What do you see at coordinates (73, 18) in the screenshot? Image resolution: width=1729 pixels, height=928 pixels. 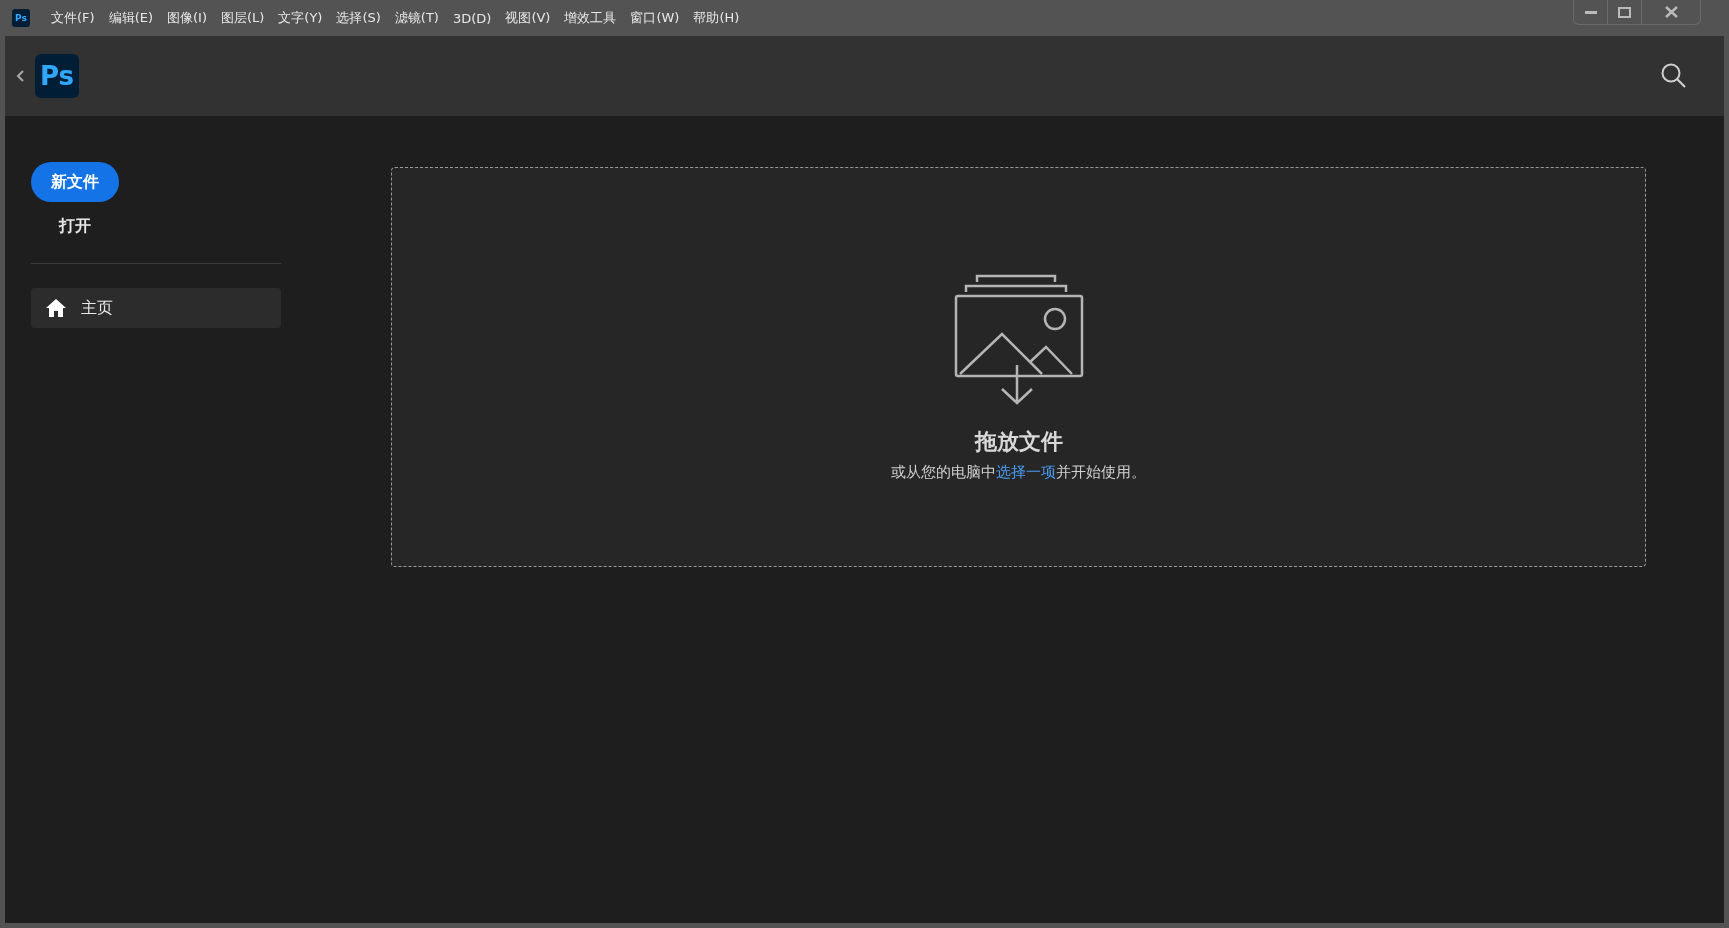 I see `menu-item: 文件(F)` at bounding box center [73, 18].